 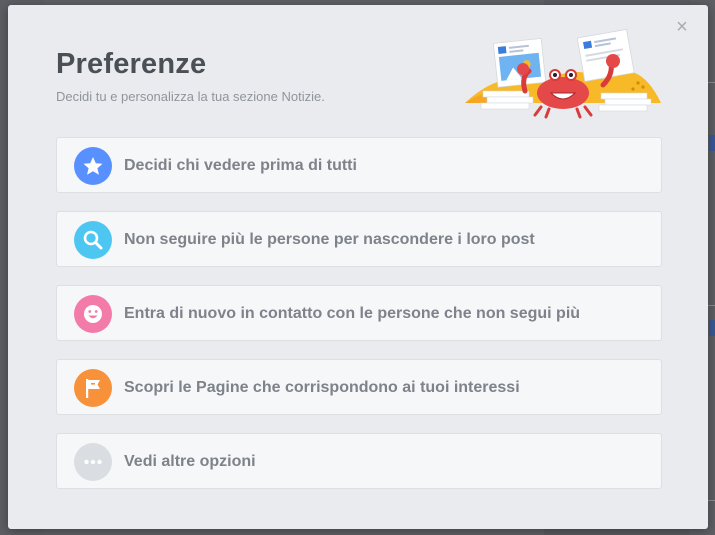 I want to click on star-icon, so click(x=93, y=166).